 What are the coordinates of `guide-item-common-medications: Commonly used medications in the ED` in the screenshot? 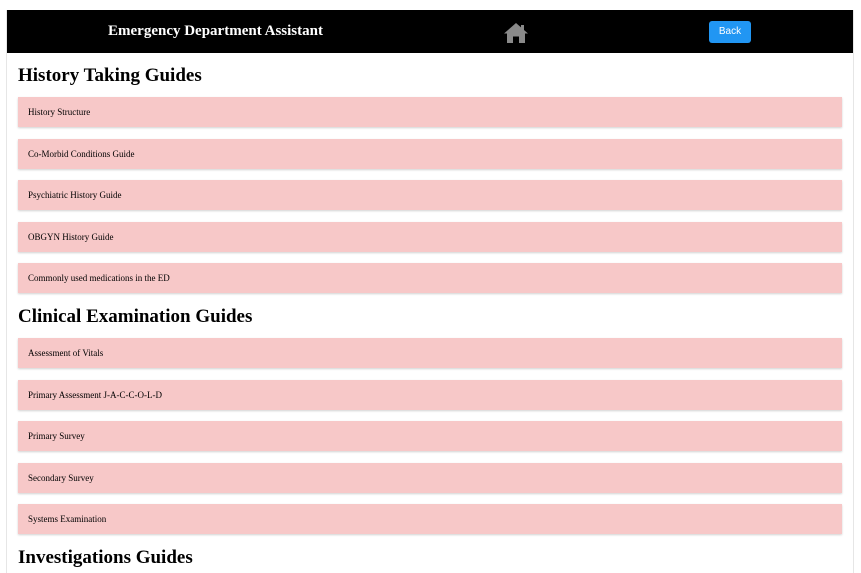 It's located at (430, 278).